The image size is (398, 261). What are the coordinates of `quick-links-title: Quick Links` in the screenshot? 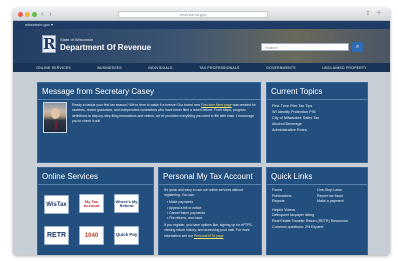 It's located at (317, 176).